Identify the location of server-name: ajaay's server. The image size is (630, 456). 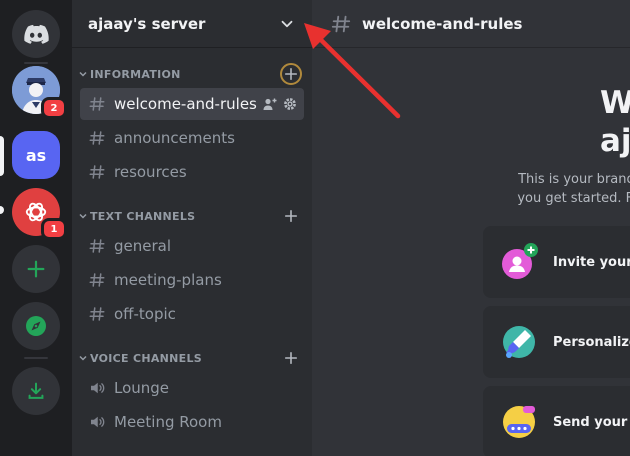
(147, 23).